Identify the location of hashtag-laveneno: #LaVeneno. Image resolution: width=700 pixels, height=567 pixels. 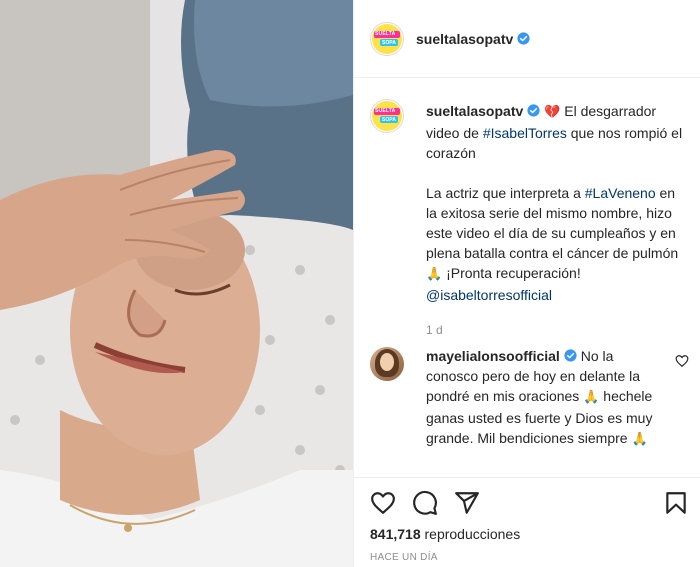
(620, 193).